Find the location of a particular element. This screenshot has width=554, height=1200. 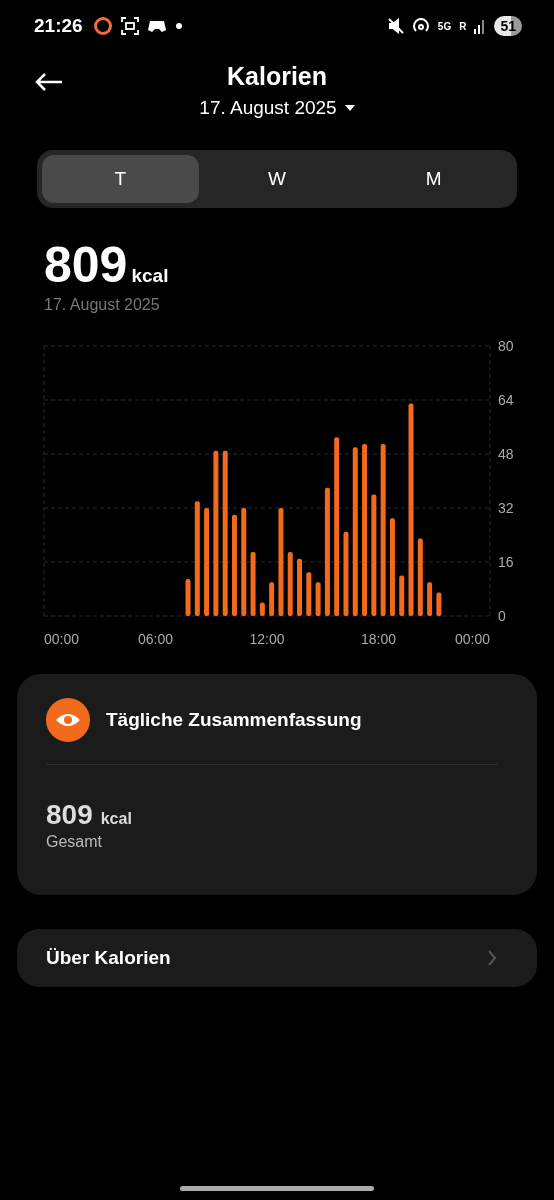

summary-date: 17. August 2025 is located at coordinates (102, 305).